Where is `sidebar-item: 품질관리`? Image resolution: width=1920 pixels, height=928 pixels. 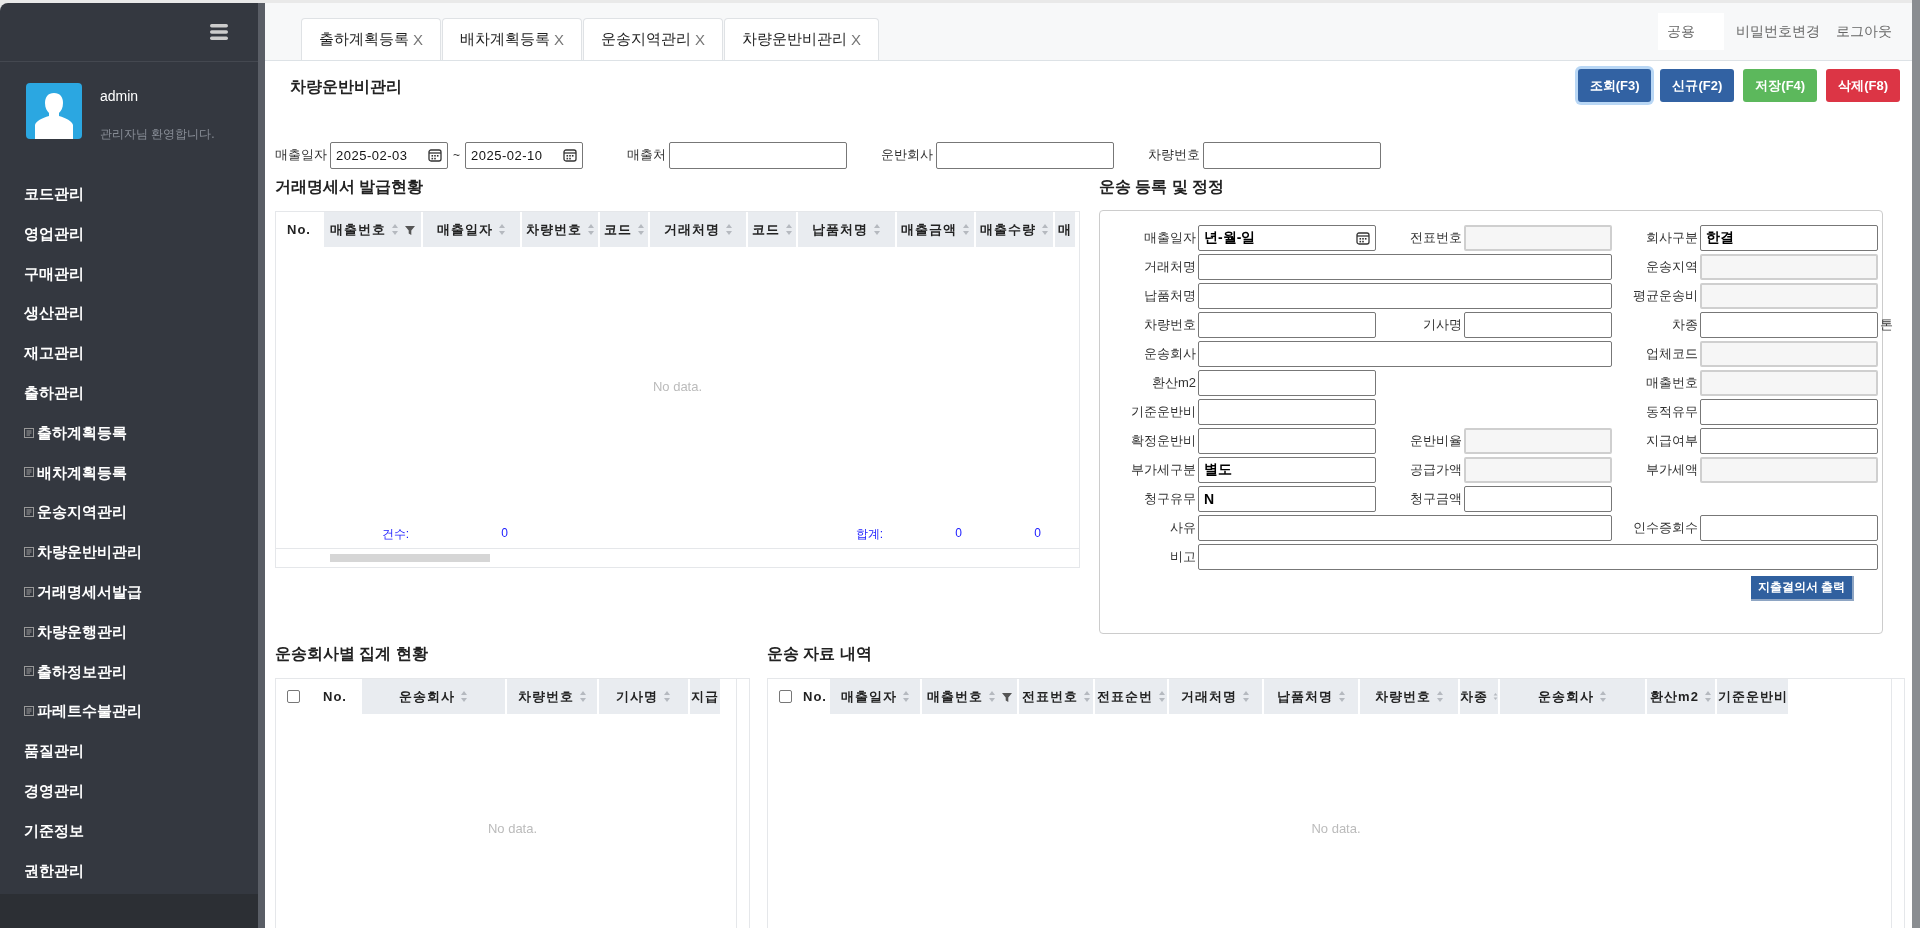 sidebar-item: 품질관리 is located at coordinates (42, 751).